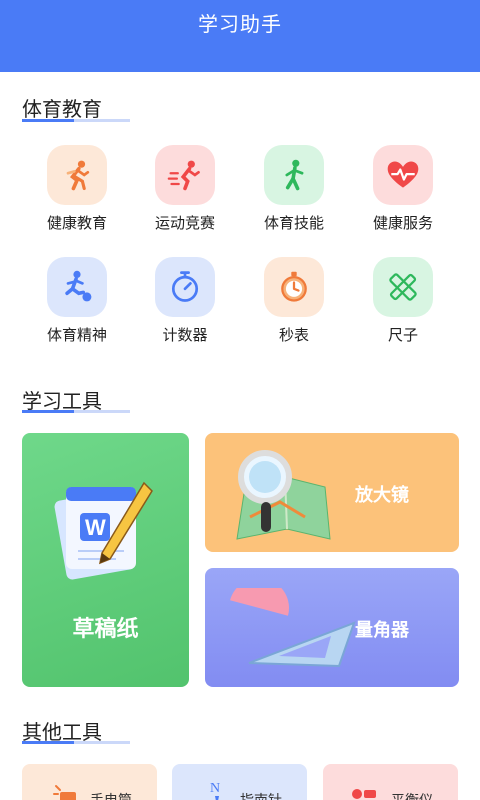  What do you see at coordinates (402, 223) in the screenshot?
I see `grid-label: 健康服务` at bounding box center [402, 223].